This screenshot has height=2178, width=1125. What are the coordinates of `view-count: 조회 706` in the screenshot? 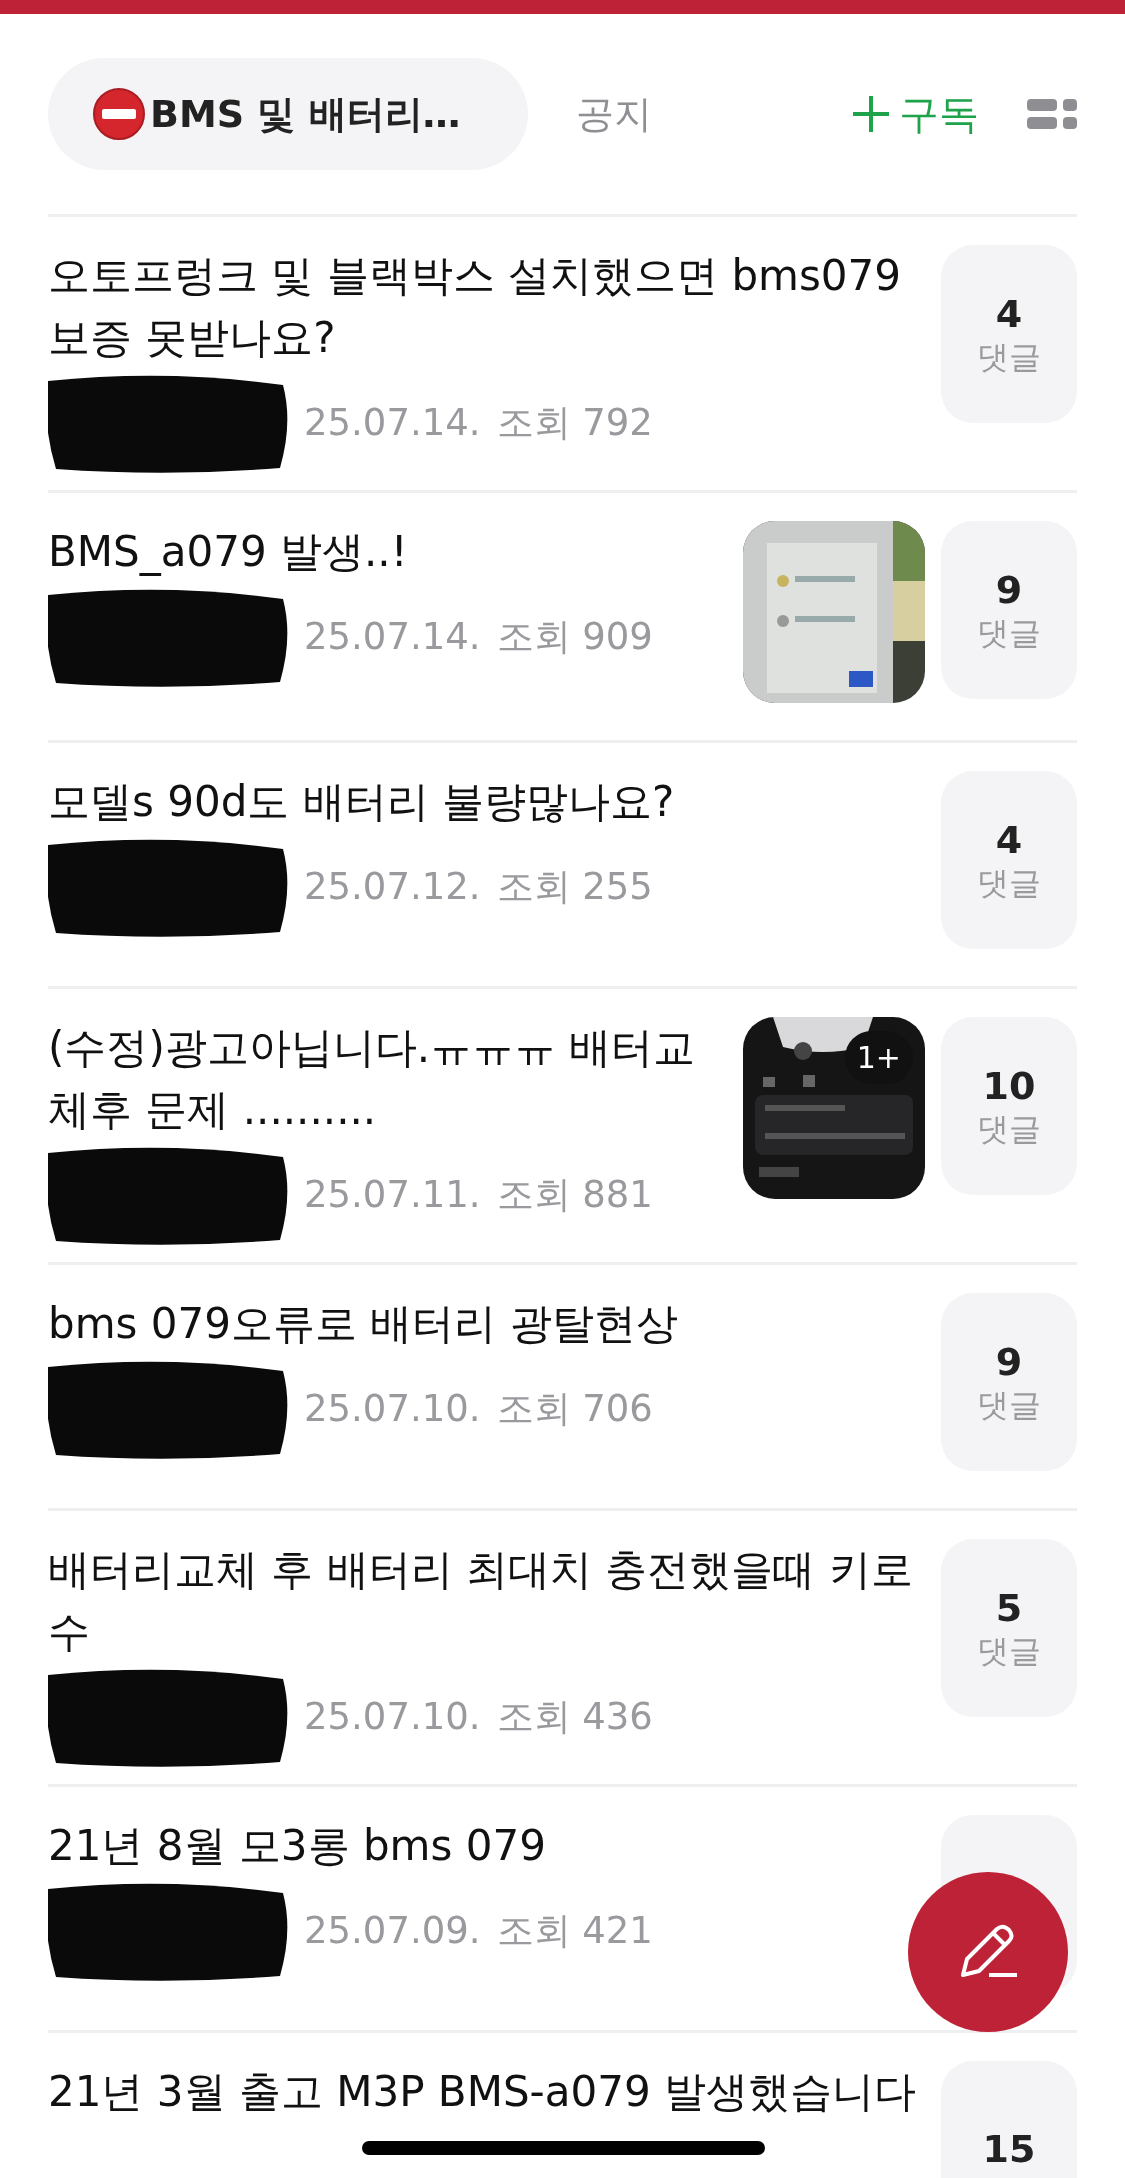 It's located at (574, 1409).